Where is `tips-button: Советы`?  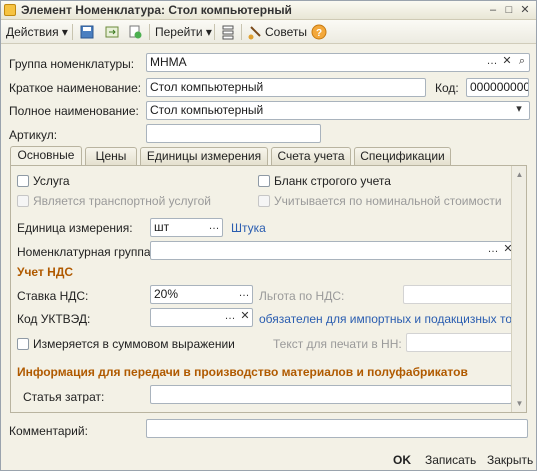
tips-button: Советы is located at coordinates (286, 32).